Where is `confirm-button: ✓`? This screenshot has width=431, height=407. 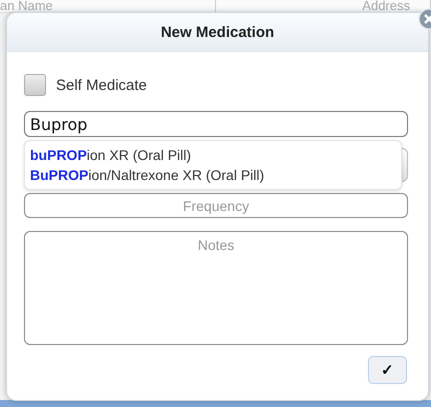
confirm-button: ✓ is located at coordinates (387, 370).